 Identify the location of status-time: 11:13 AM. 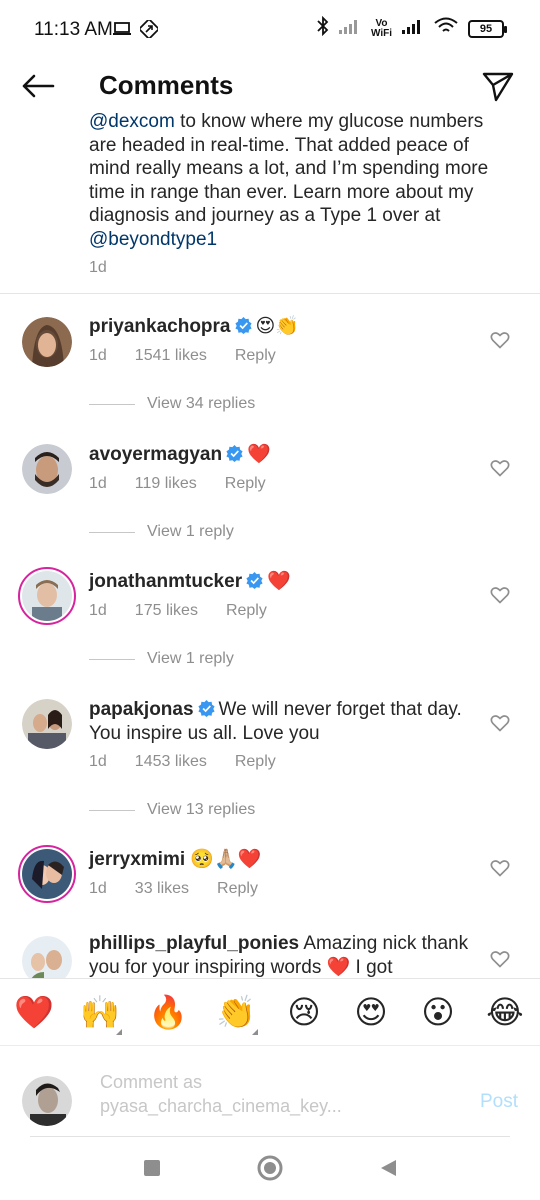
(73, 29).